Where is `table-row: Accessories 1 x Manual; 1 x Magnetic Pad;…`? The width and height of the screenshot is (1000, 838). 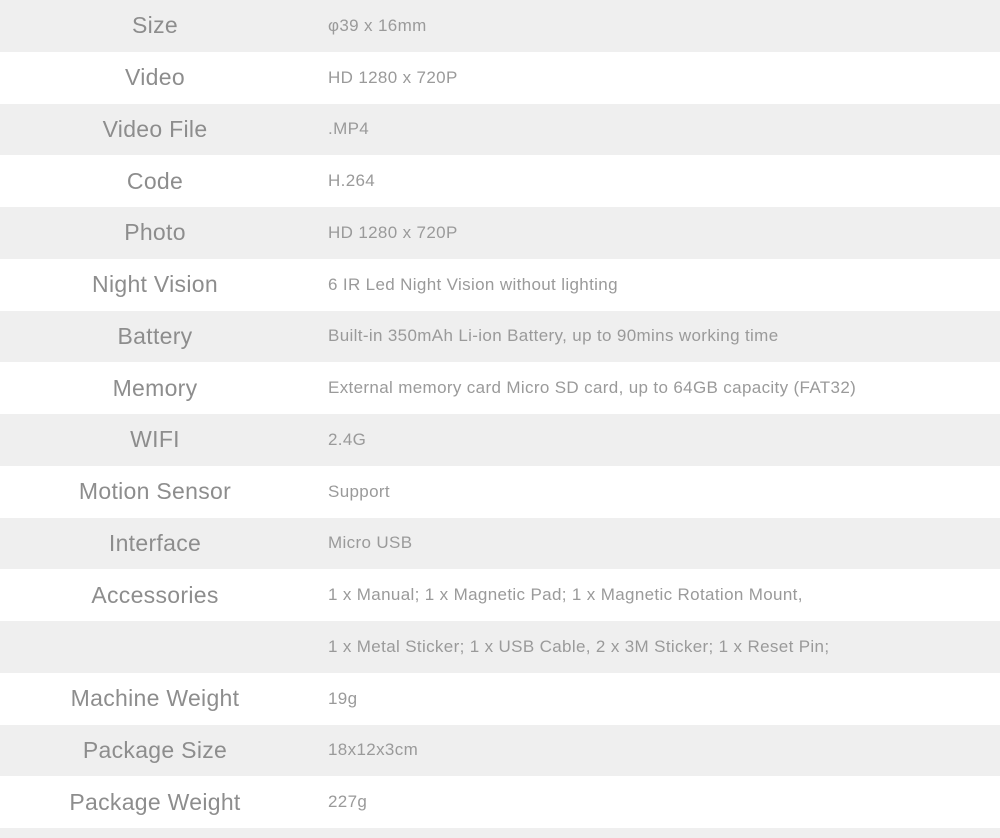
table-row: Accessories 1 x Manual; 1 x Magnetic Pad;… is located at coordinates (500, 595).